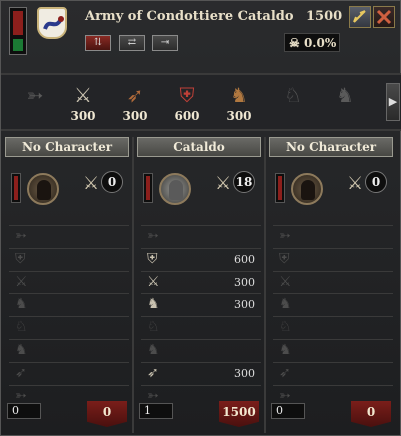 This screenshot has width=401, height=436. Describe the element at coordinates (132, 43) in the screenshot. I see `reorganize-button: ⇄` at that location.